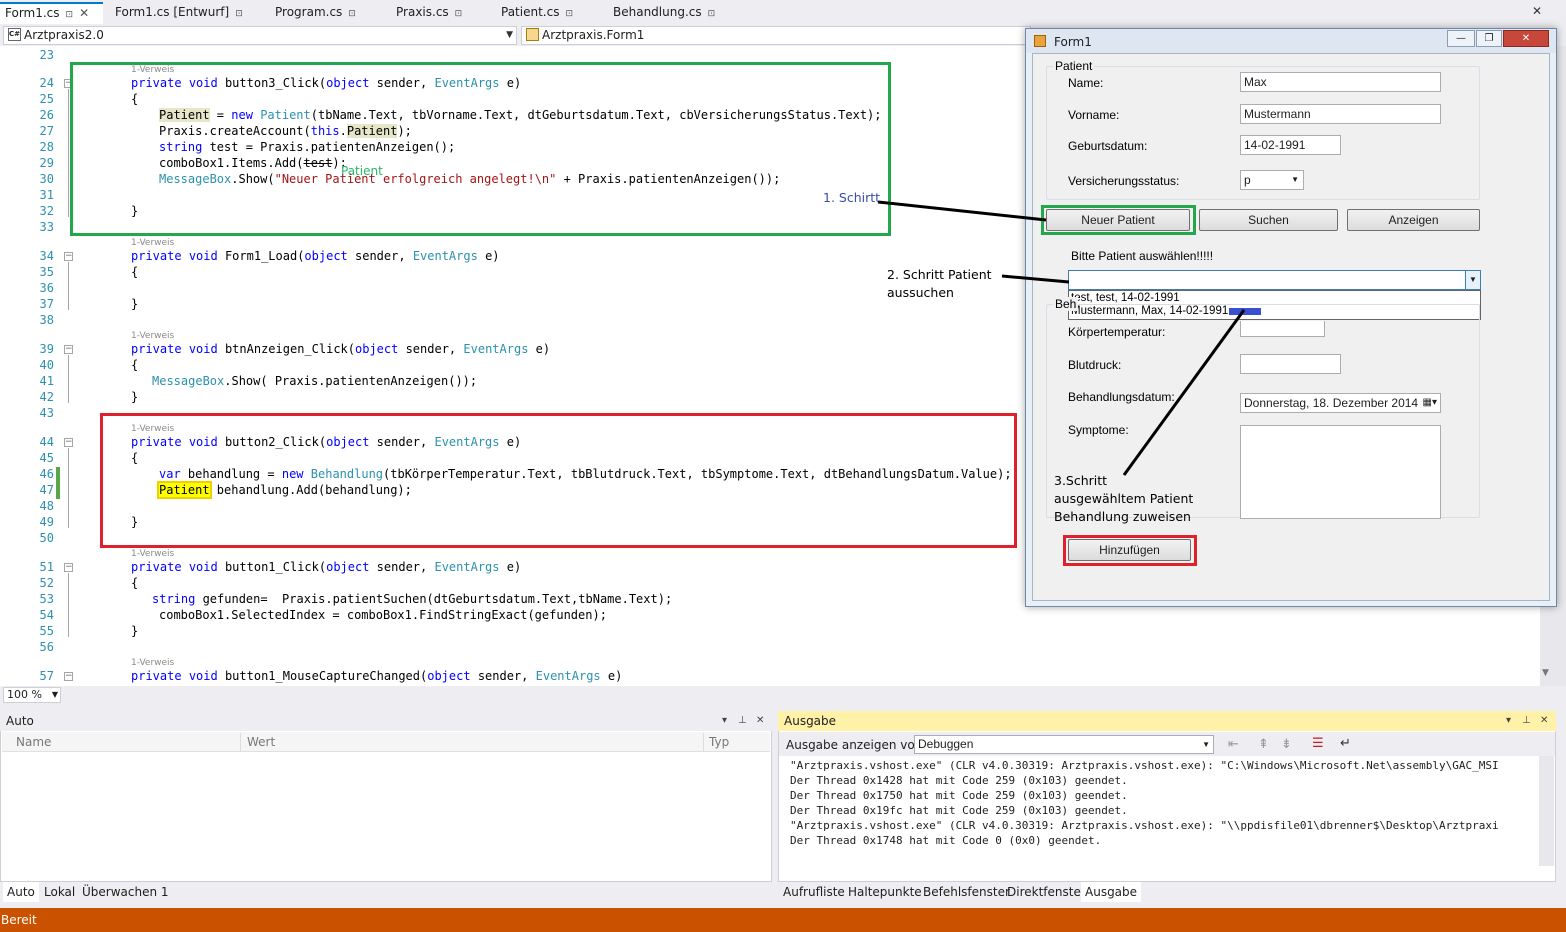  What do you see at coordinates (719, 742) in the screenshot?
I see `column-typ: Typ` at bounding box center [719, 742].